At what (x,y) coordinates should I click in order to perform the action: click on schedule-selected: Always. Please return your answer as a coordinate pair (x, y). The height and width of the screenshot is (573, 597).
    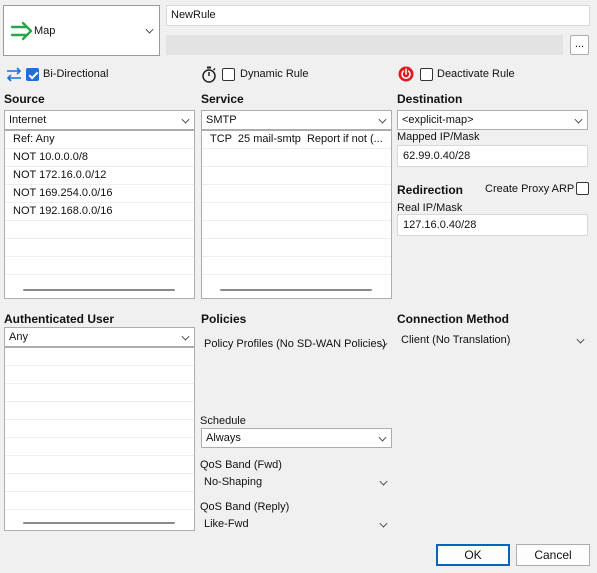
    Looking at the image, I should click on (223, 438).